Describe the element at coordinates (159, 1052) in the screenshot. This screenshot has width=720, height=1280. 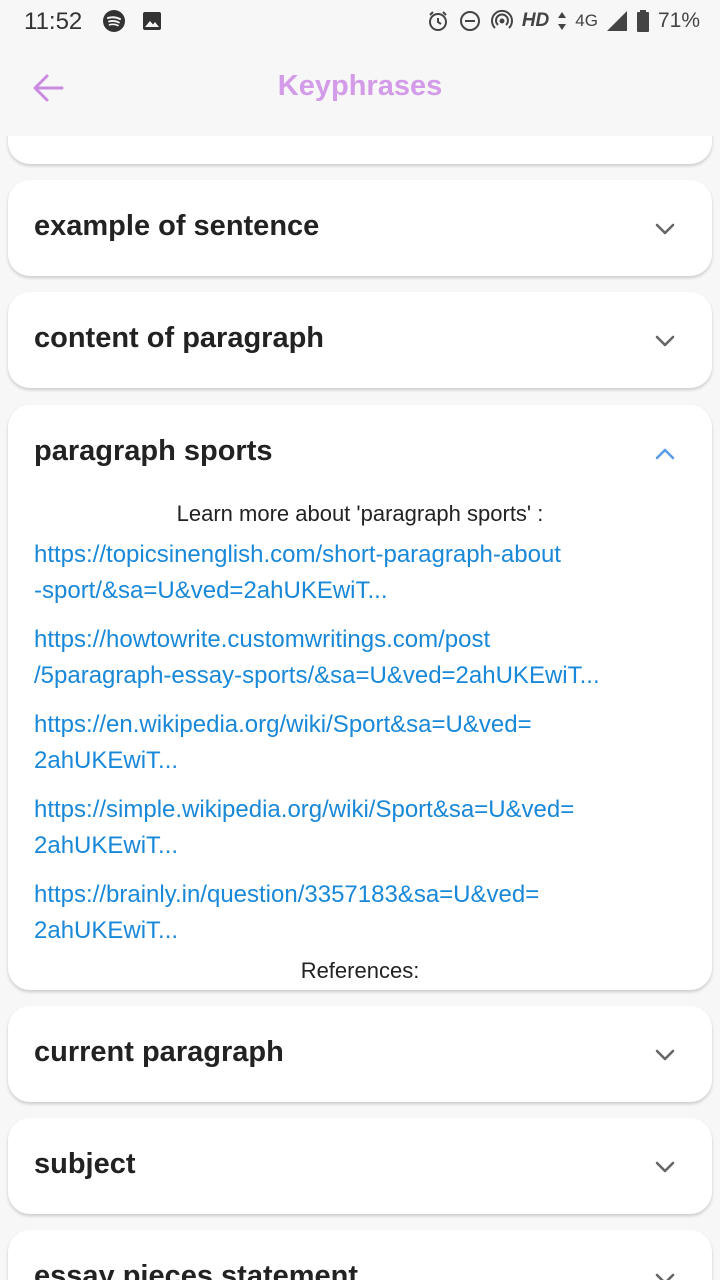
I see `keyphrase-title: current paragraph` at that location.